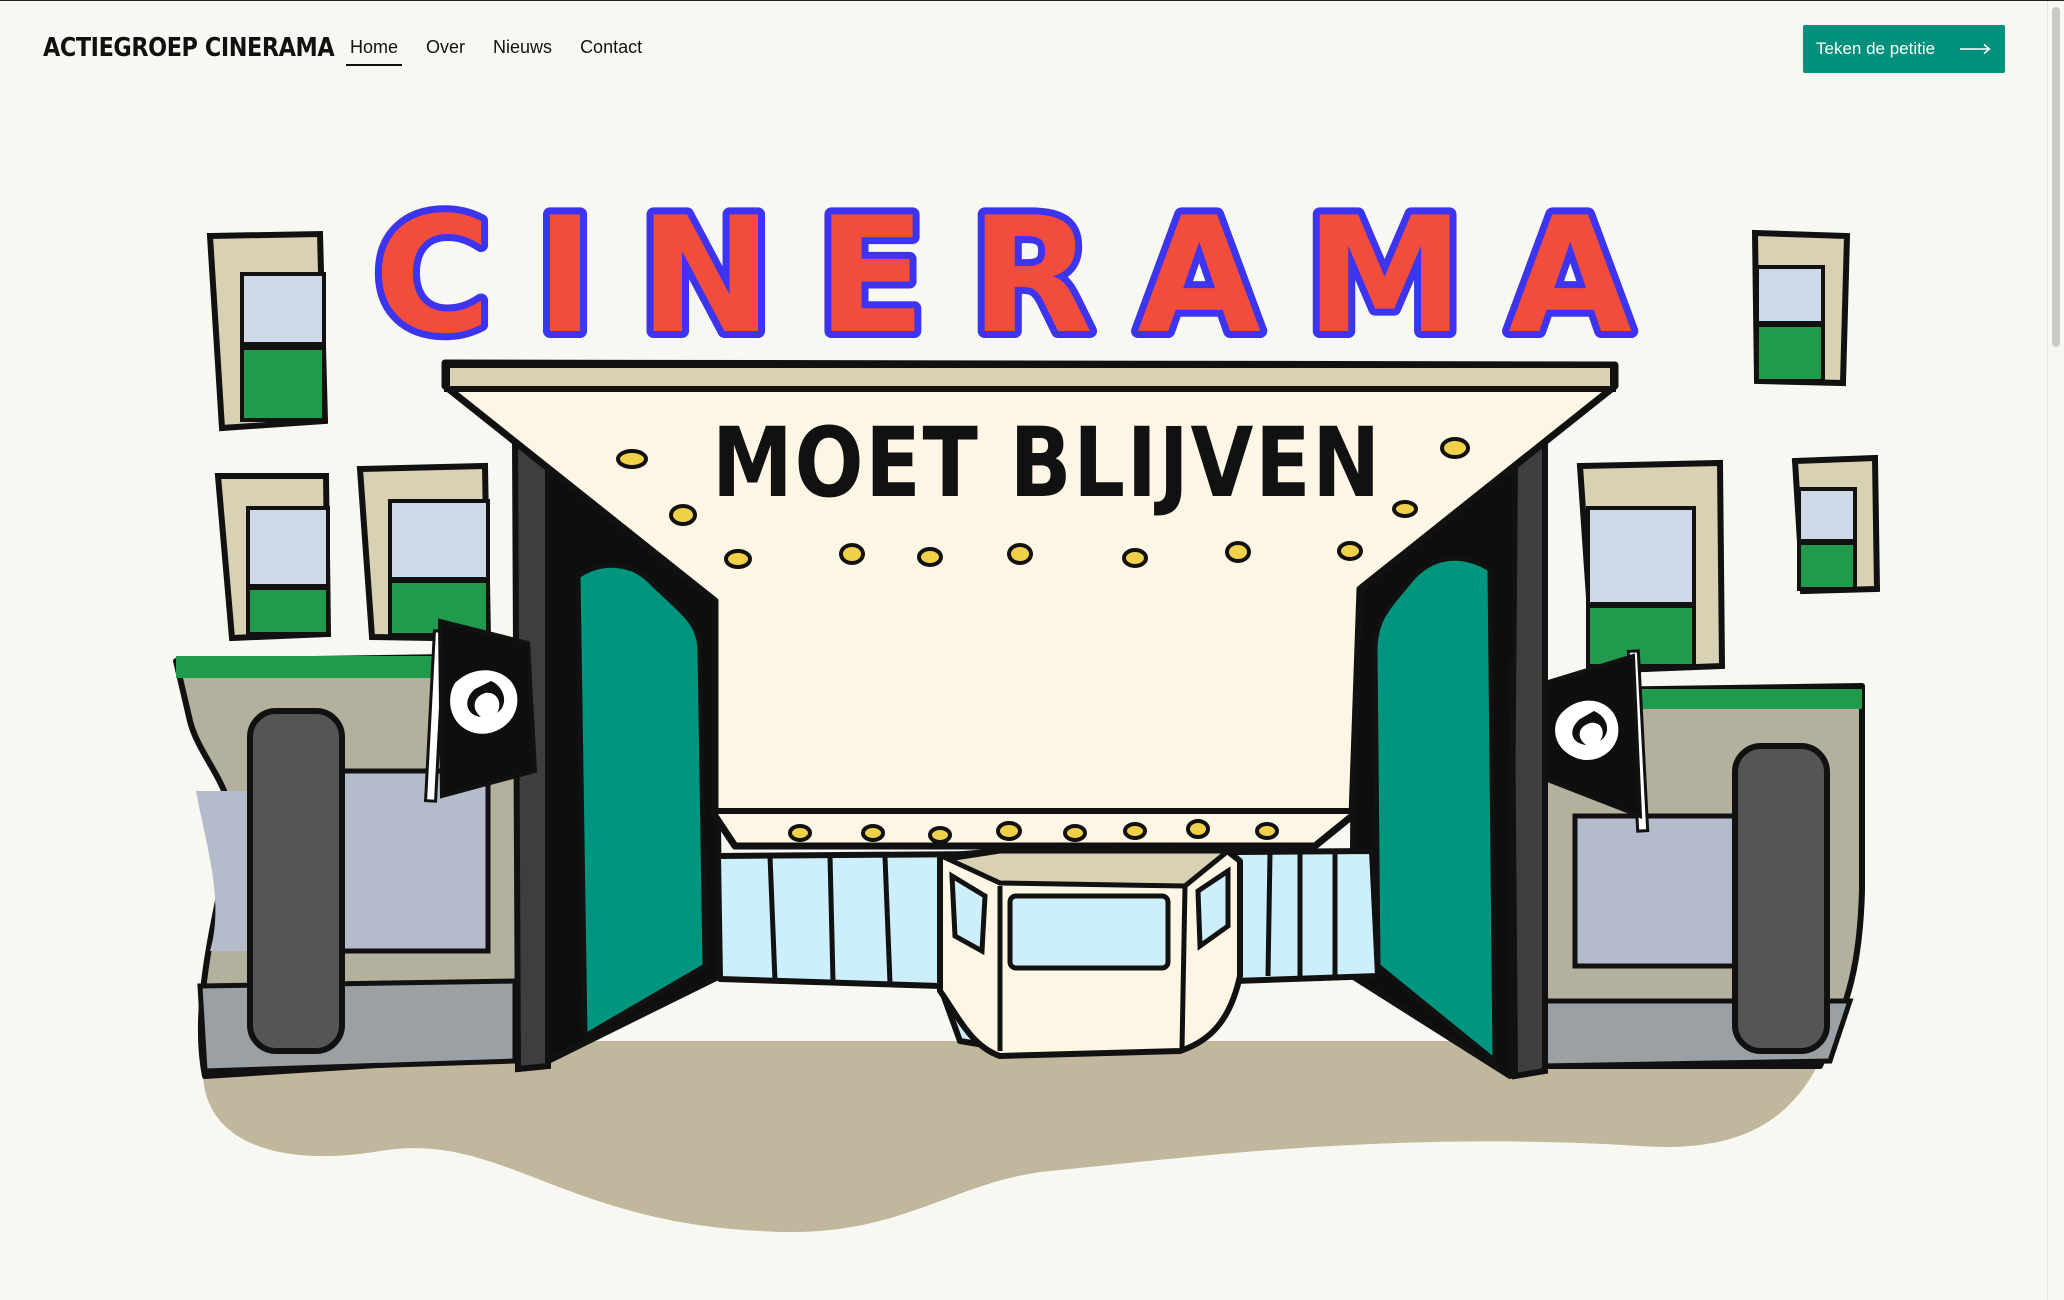  Describe the element at coordinates (1025, 275) in the screenshot. I see `sign-title: CINERAMA` at that location.